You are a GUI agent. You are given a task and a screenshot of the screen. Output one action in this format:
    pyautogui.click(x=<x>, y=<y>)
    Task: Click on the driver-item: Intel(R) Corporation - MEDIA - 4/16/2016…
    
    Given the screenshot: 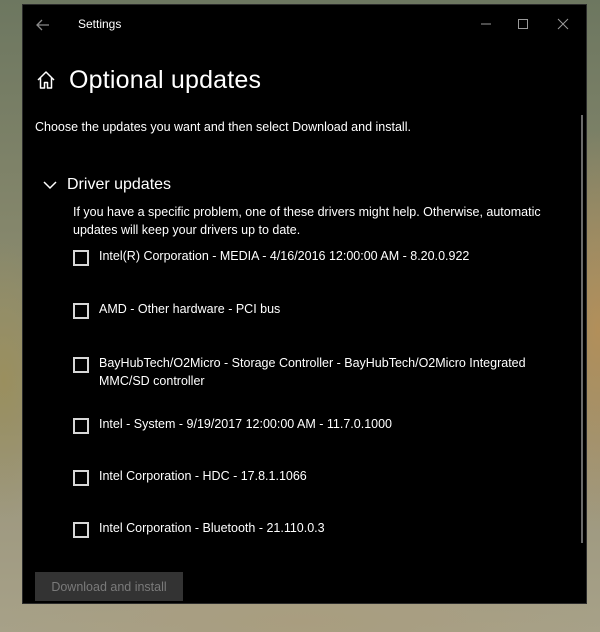 What is the action you would take?
    pyautogui.click(x=316, y=256)
    